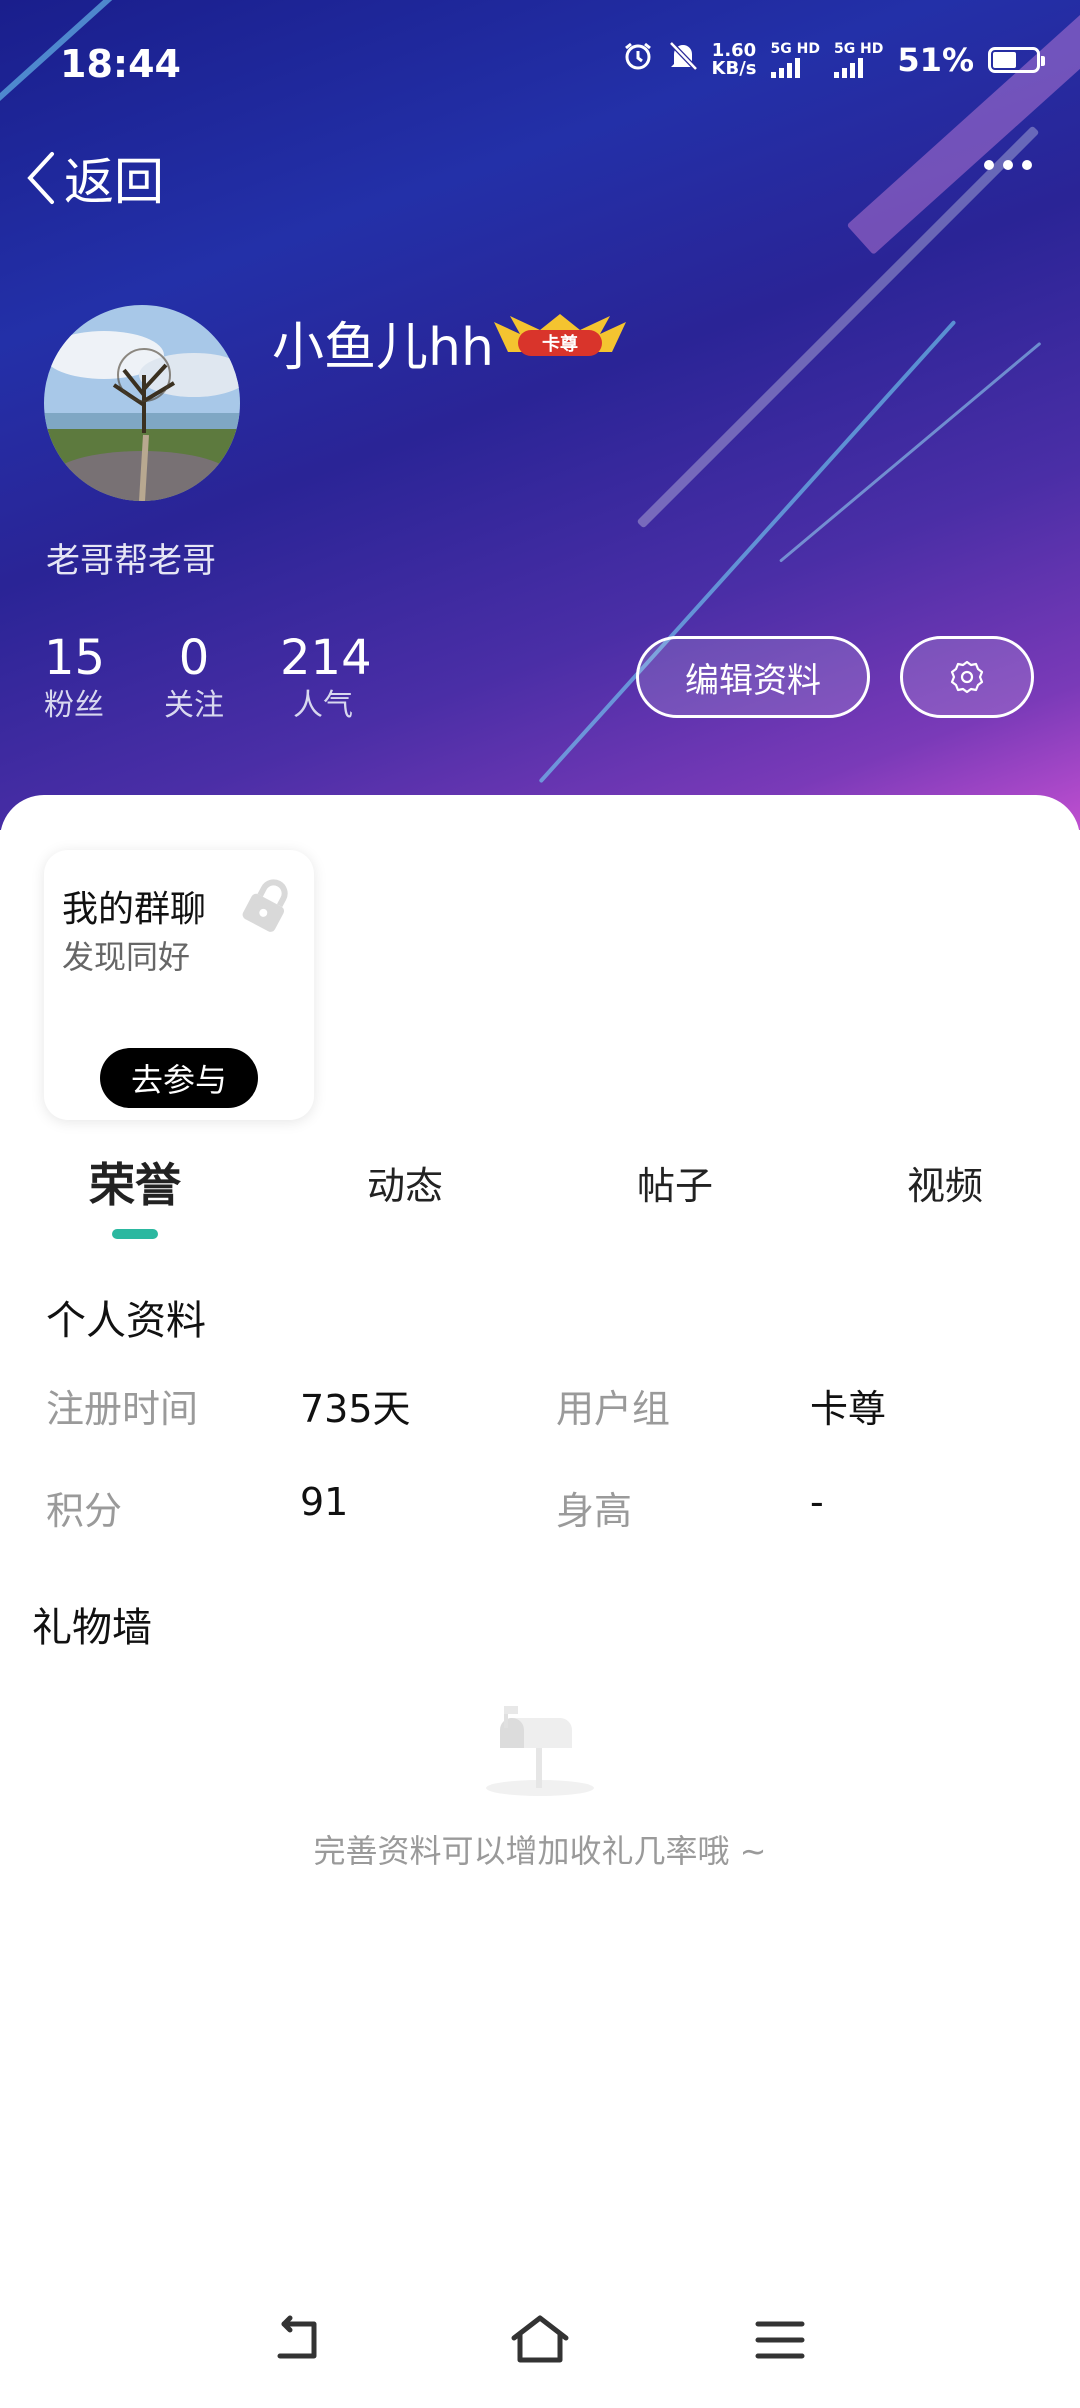  I want to click on info-label: 积分, so click(84, 1511).